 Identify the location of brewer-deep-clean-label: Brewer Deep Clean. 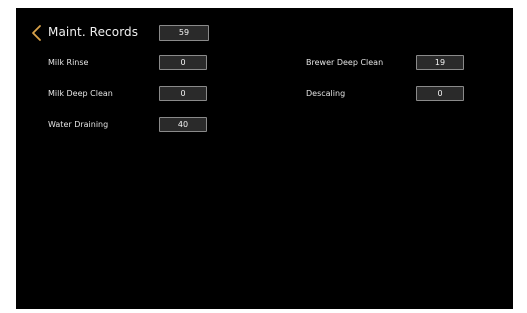
(345, 62).